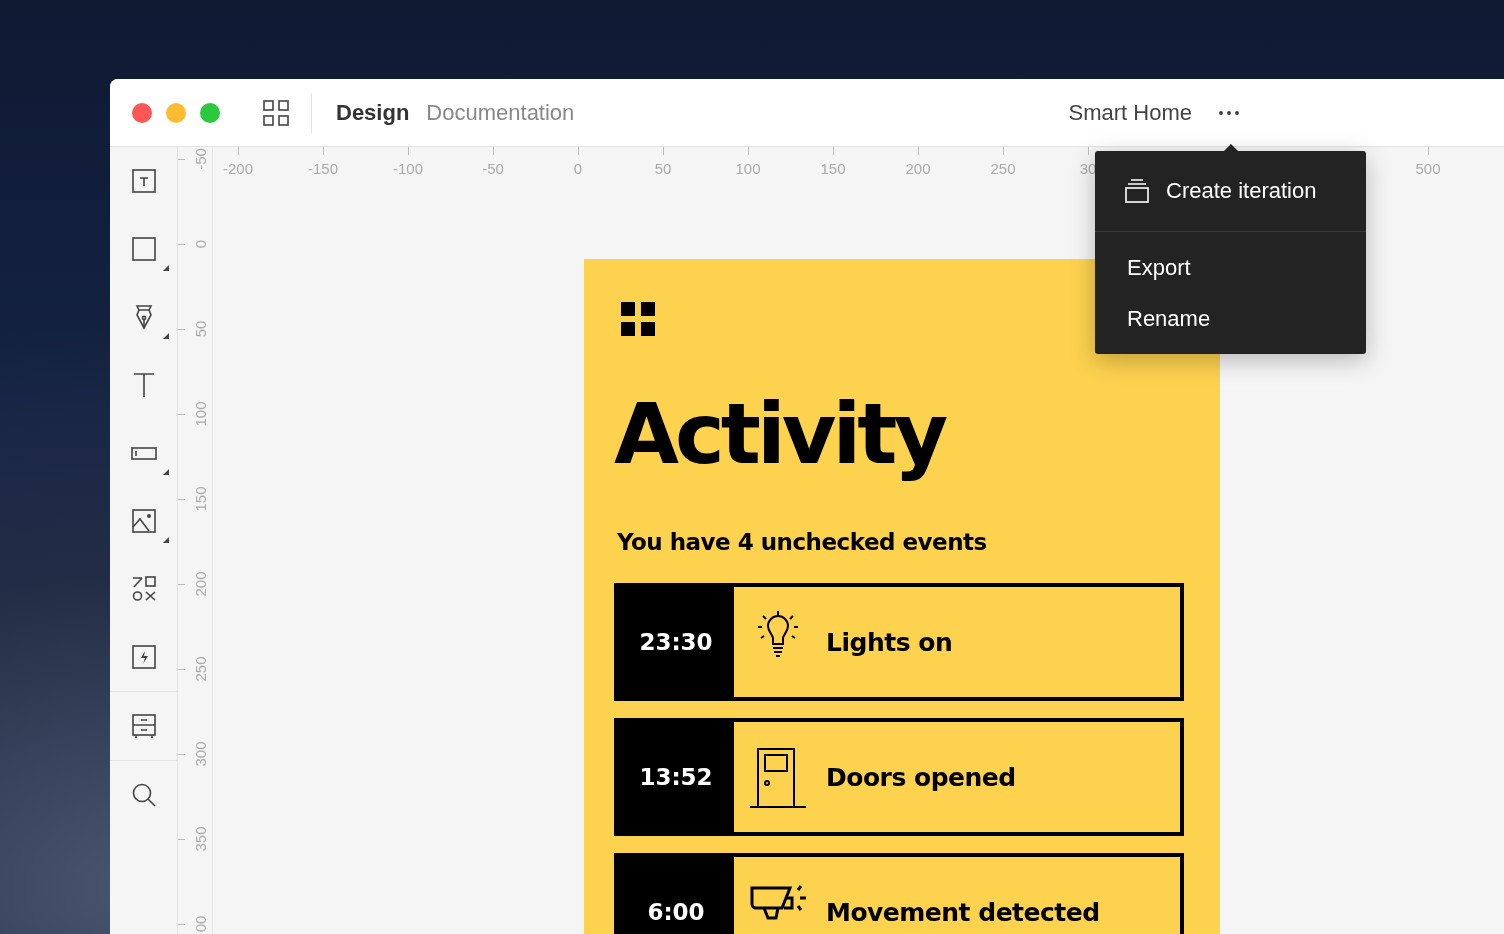 The width and height of the screenshot is (1504, 934). What do you see at coordinates (1230, 191) in the screenshot?
I see `menu-item: Create iteration` at bounding box center [1230, 191].